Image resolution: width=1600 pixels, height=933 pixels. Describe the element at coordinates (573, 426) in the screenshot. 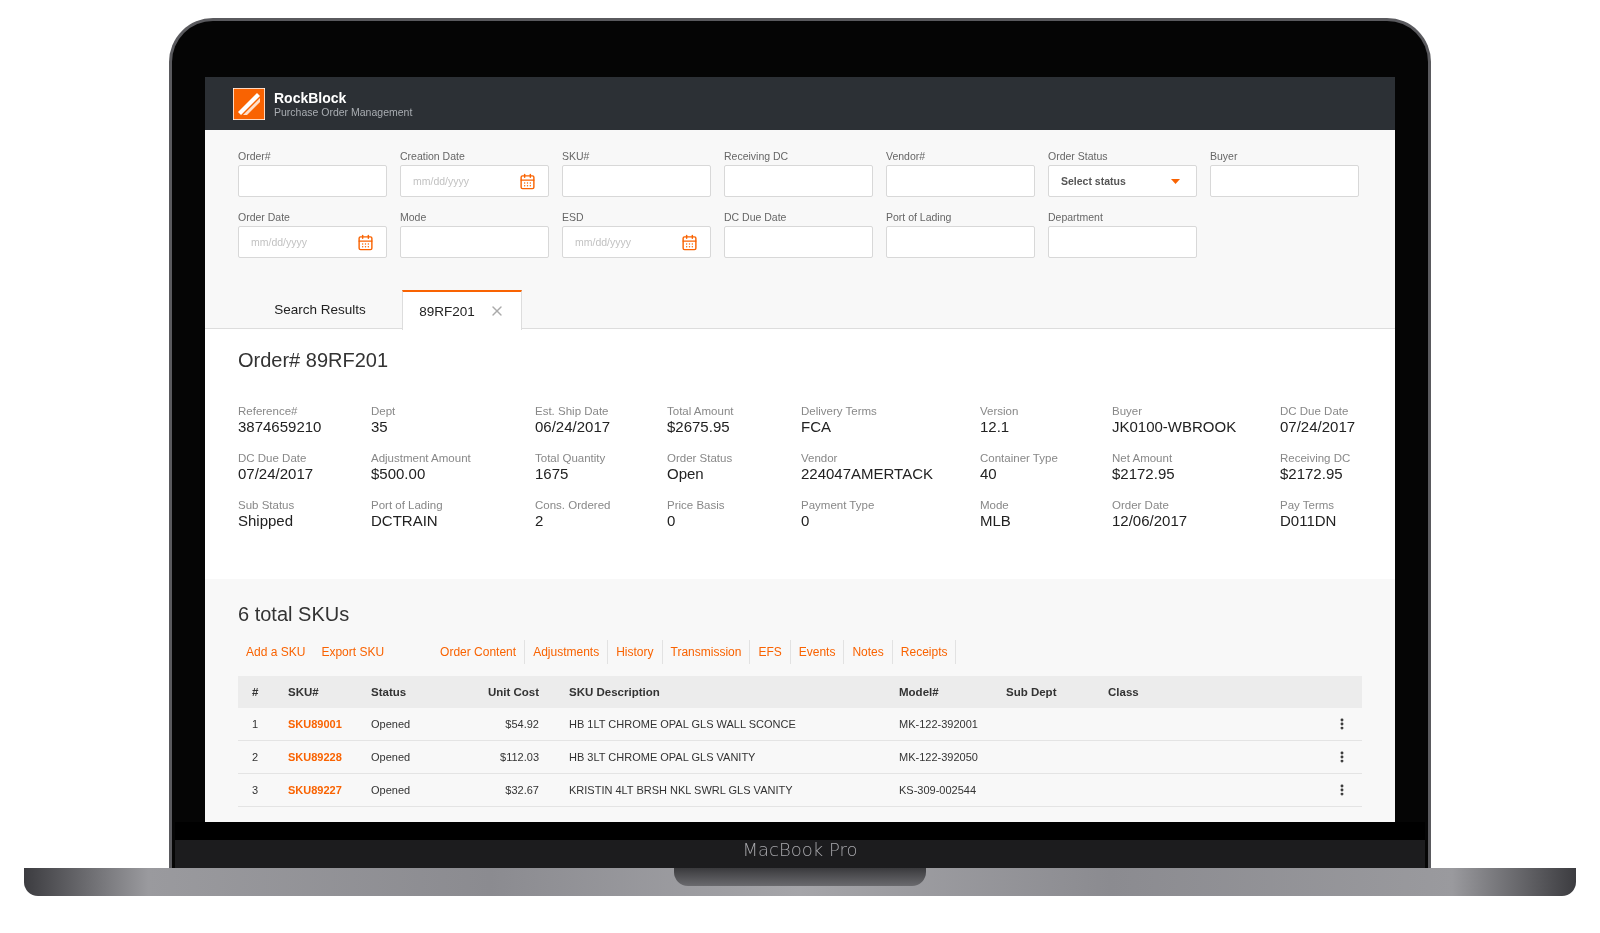

I see `detail-value: 06/24/2017` at that location.